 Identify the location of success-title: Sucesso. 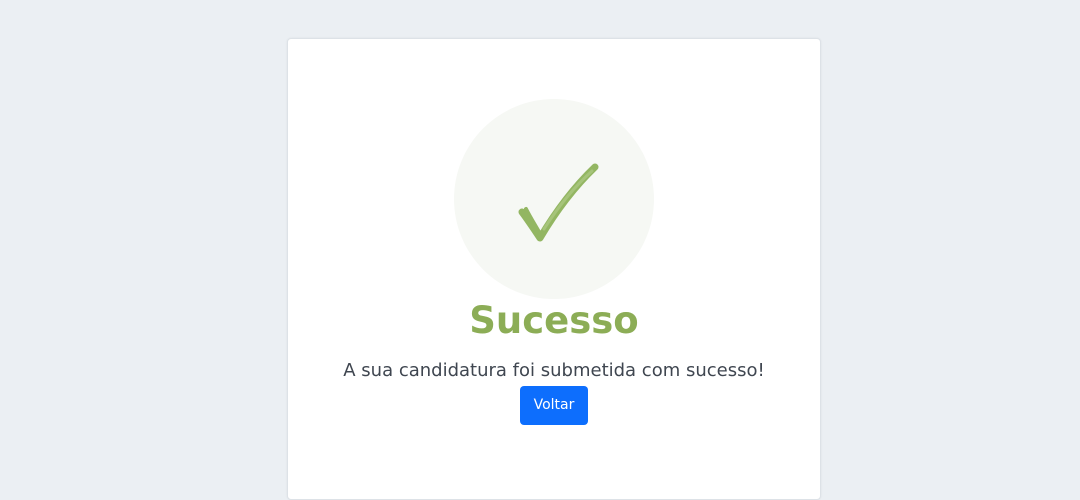
(554, 320).